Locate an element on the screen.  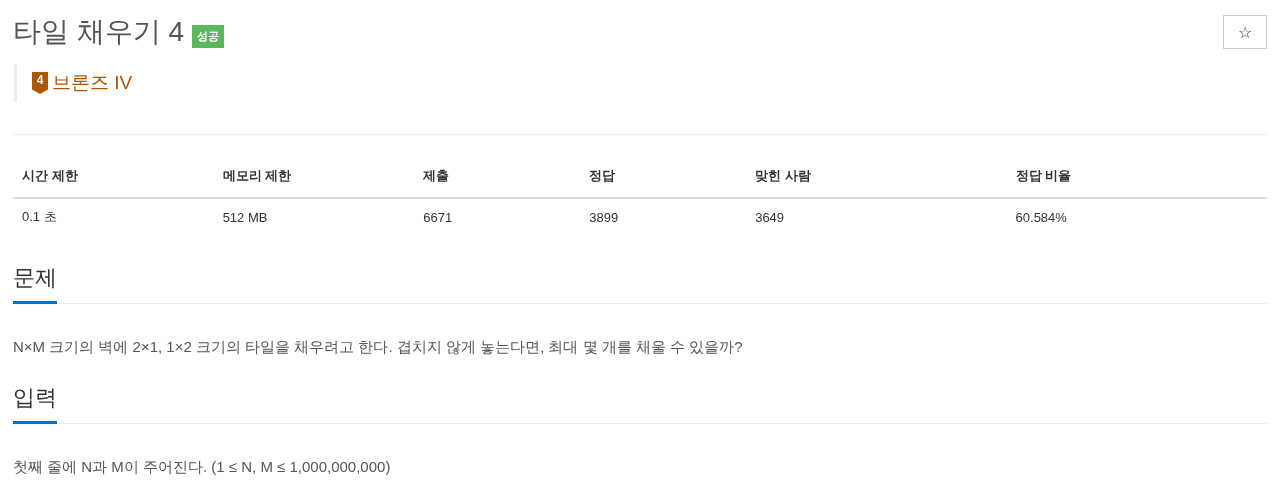
table-cell: 3899 is located at coordinates (663, 216).